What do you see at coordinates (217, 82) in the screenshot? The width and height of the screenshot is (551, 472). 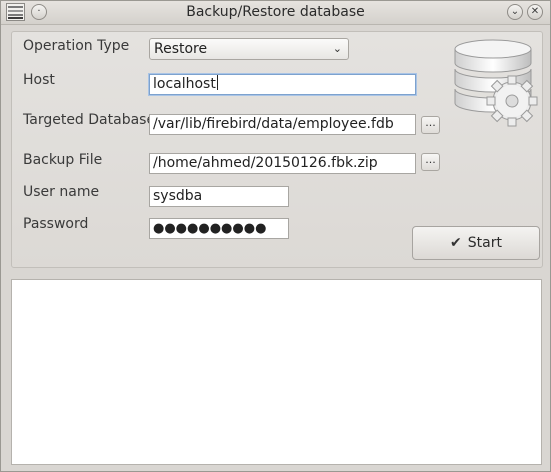 I see `text-caret` at bounding box center [217, 82].